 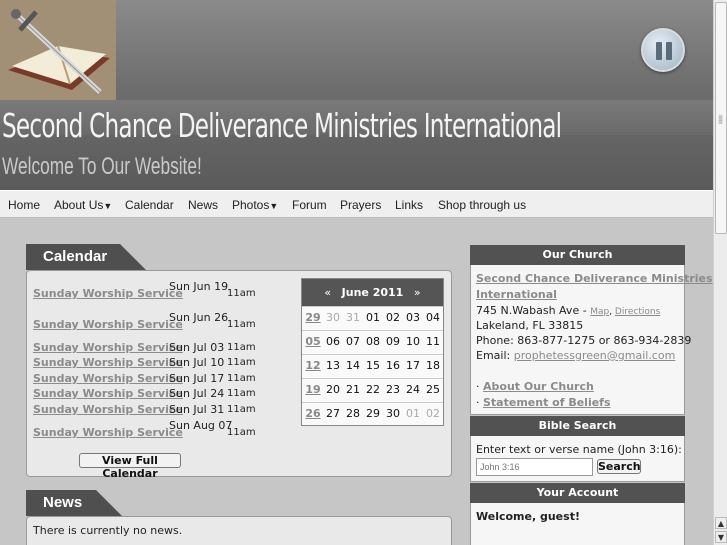 What do you see at coordinates (197, 347) in the screenshot?
I see `event-date: Sun Jul 03` at bounding box center [197, 347].